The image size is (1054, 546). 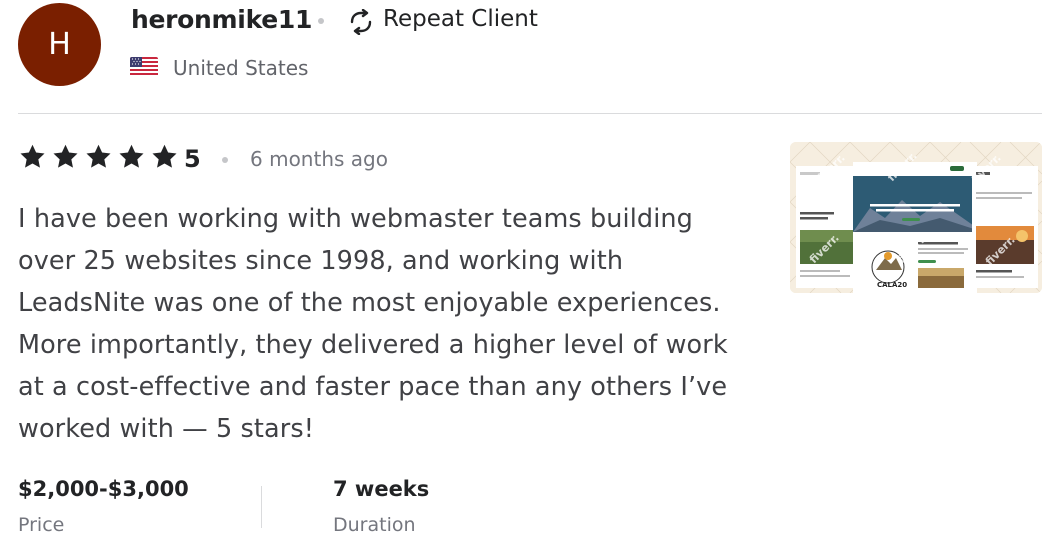 I want to click on star-rating, so click(x=98, y=157).